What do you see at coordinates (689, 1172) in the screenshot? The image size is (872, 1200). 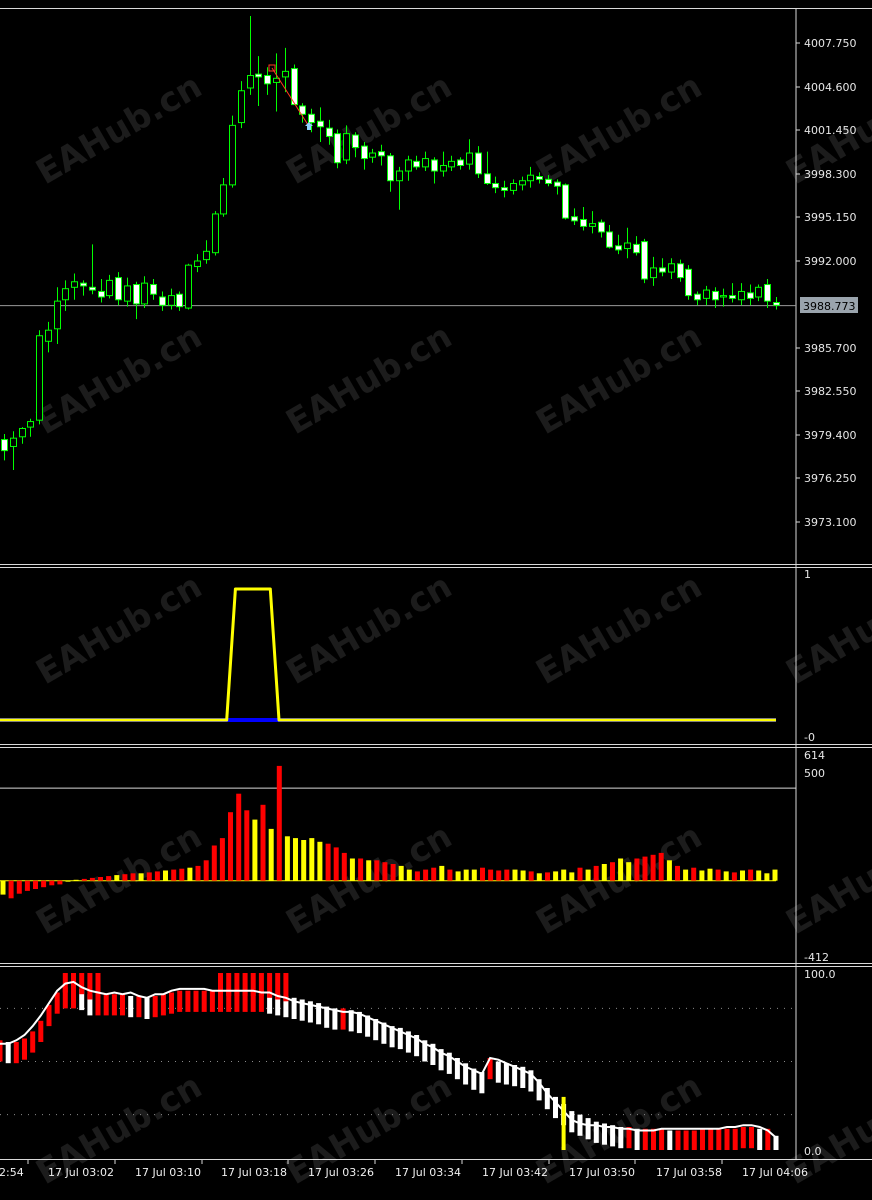 I see `time-label: 17 Jul 03:58` at bounding box center [689, 1172].